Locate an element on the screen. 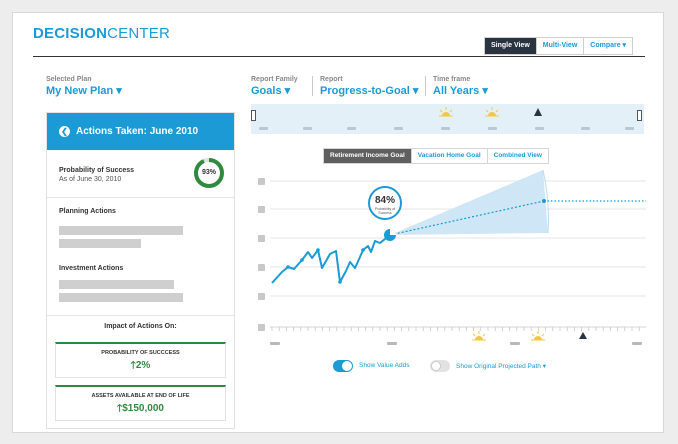  timeframe-selector: Time frame All Years ▾ is located at coordinates (460, 86).